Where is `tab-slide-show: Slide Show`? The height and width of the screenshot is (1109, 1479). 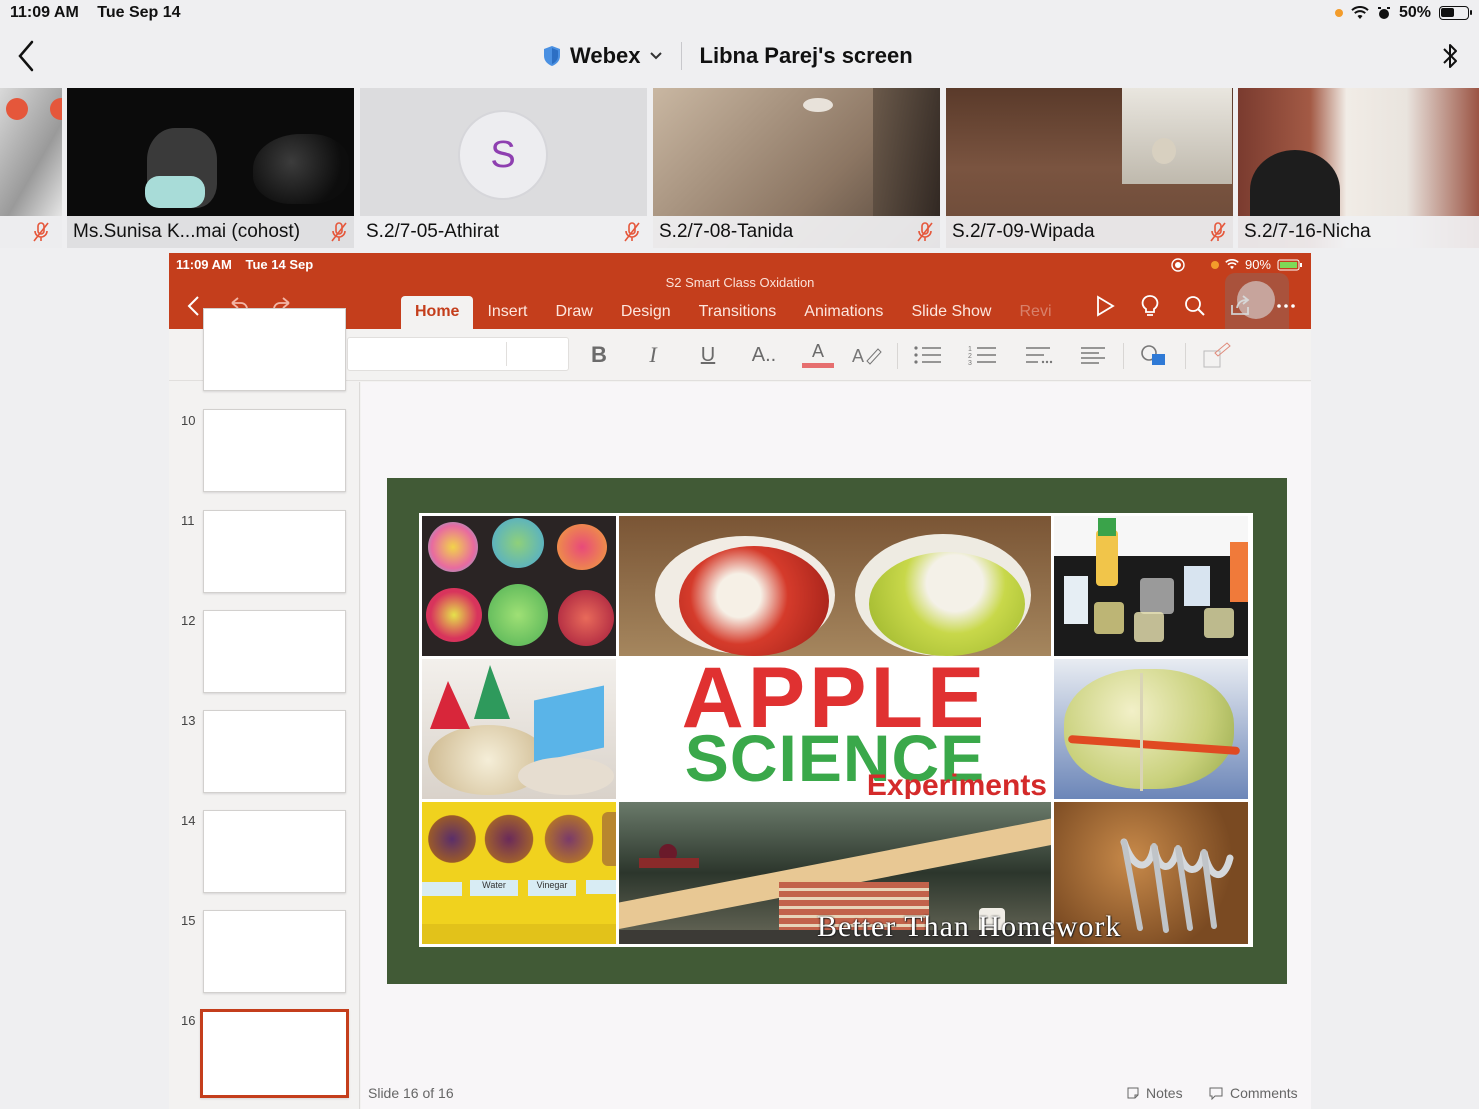 tab-slide-show: Slide Show is located at coordinates (951, 312).